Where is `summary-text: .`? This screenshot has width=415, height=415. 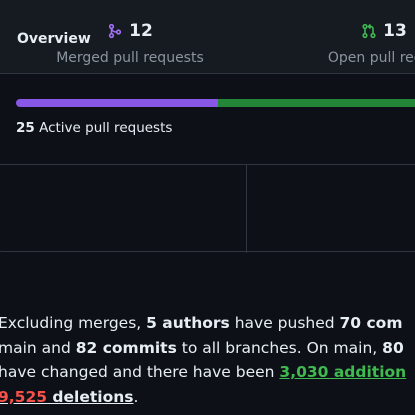
summary-text: . is located at coordinates (136, 396).